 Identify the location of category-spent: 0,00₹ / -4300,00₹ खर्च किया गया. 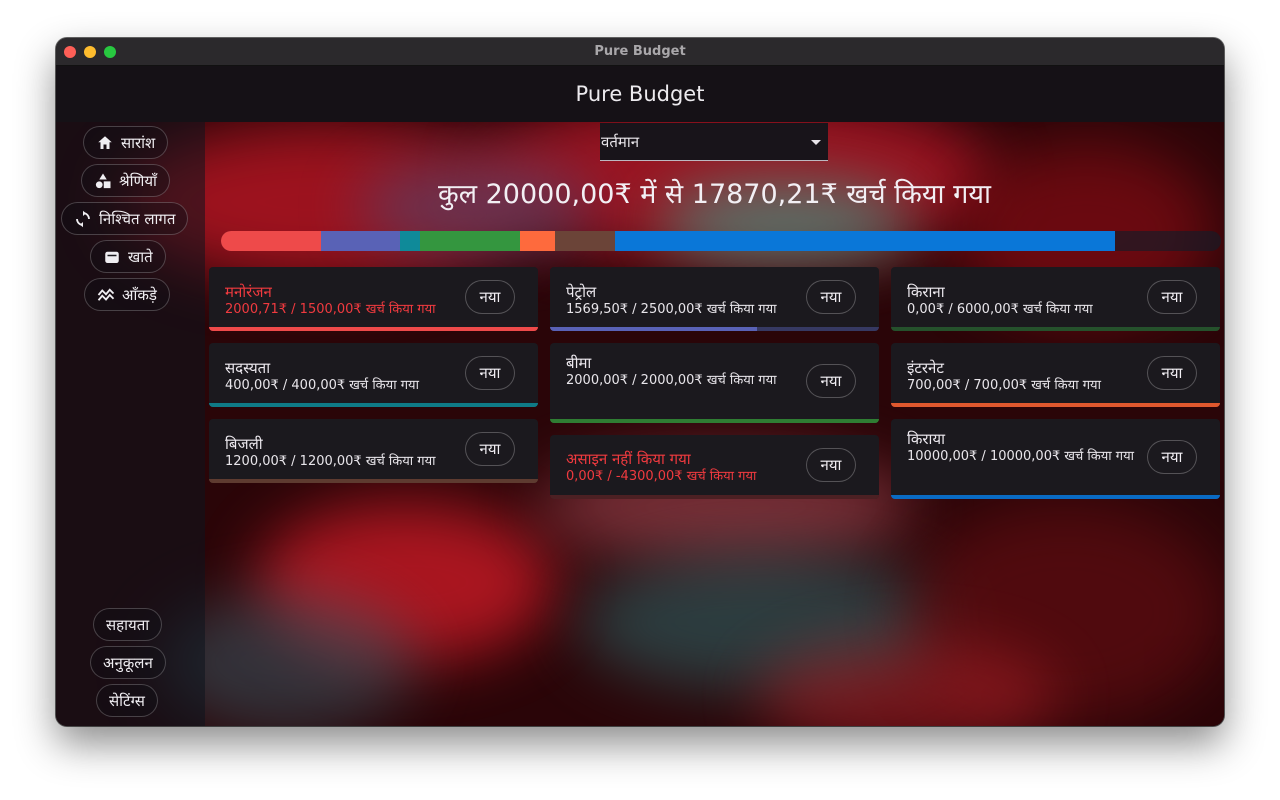
(661, 476).